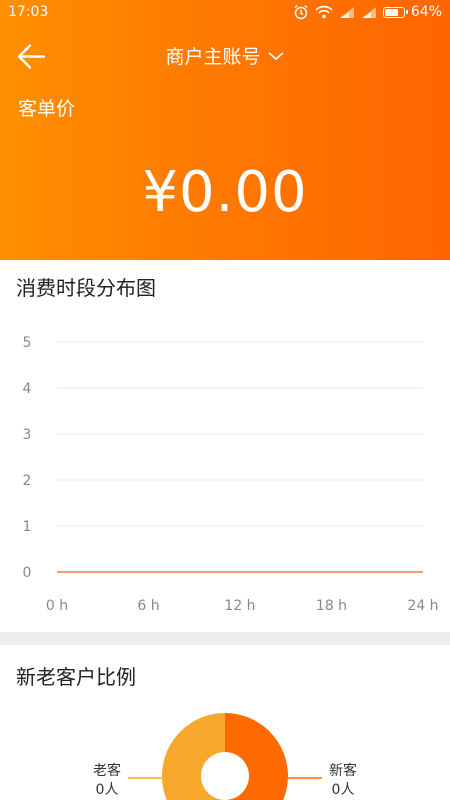  I want to click on battery-percent: 64%, so click(426, 12).